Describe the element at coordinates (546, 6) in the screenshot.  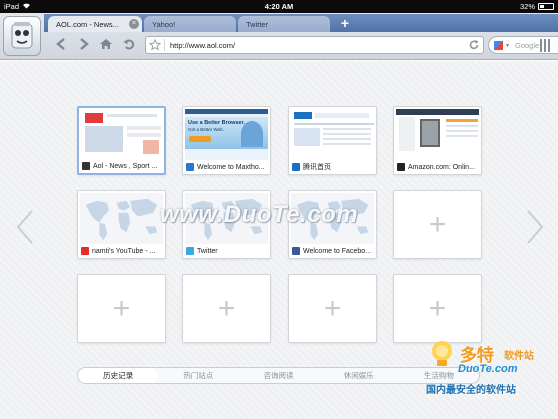
I see `battery-icon` at that location.